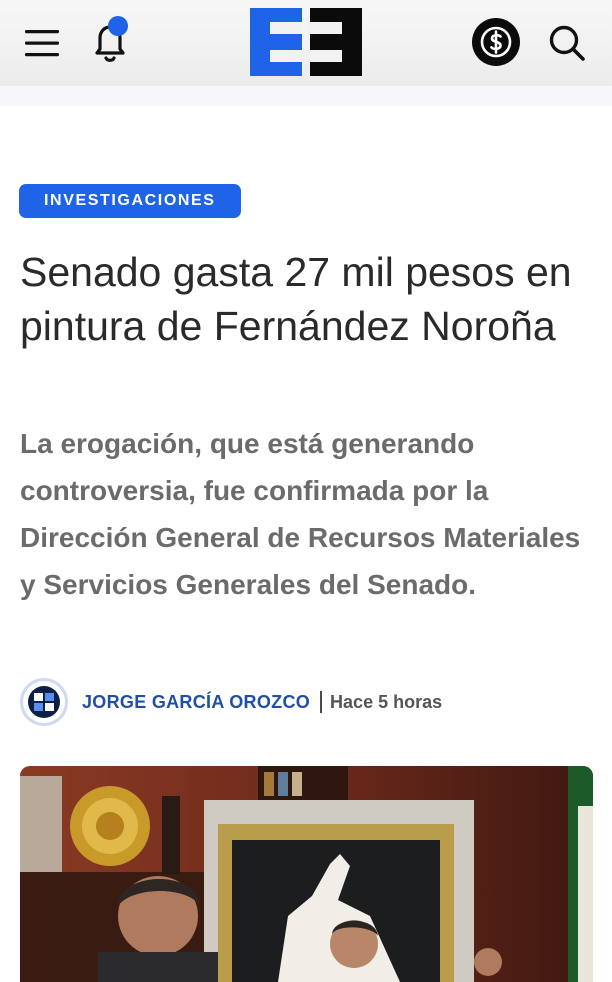  What do you see at coordinates (306, 96) in the screenshot?
I see `header-divider` at bounding box center [306, 96].